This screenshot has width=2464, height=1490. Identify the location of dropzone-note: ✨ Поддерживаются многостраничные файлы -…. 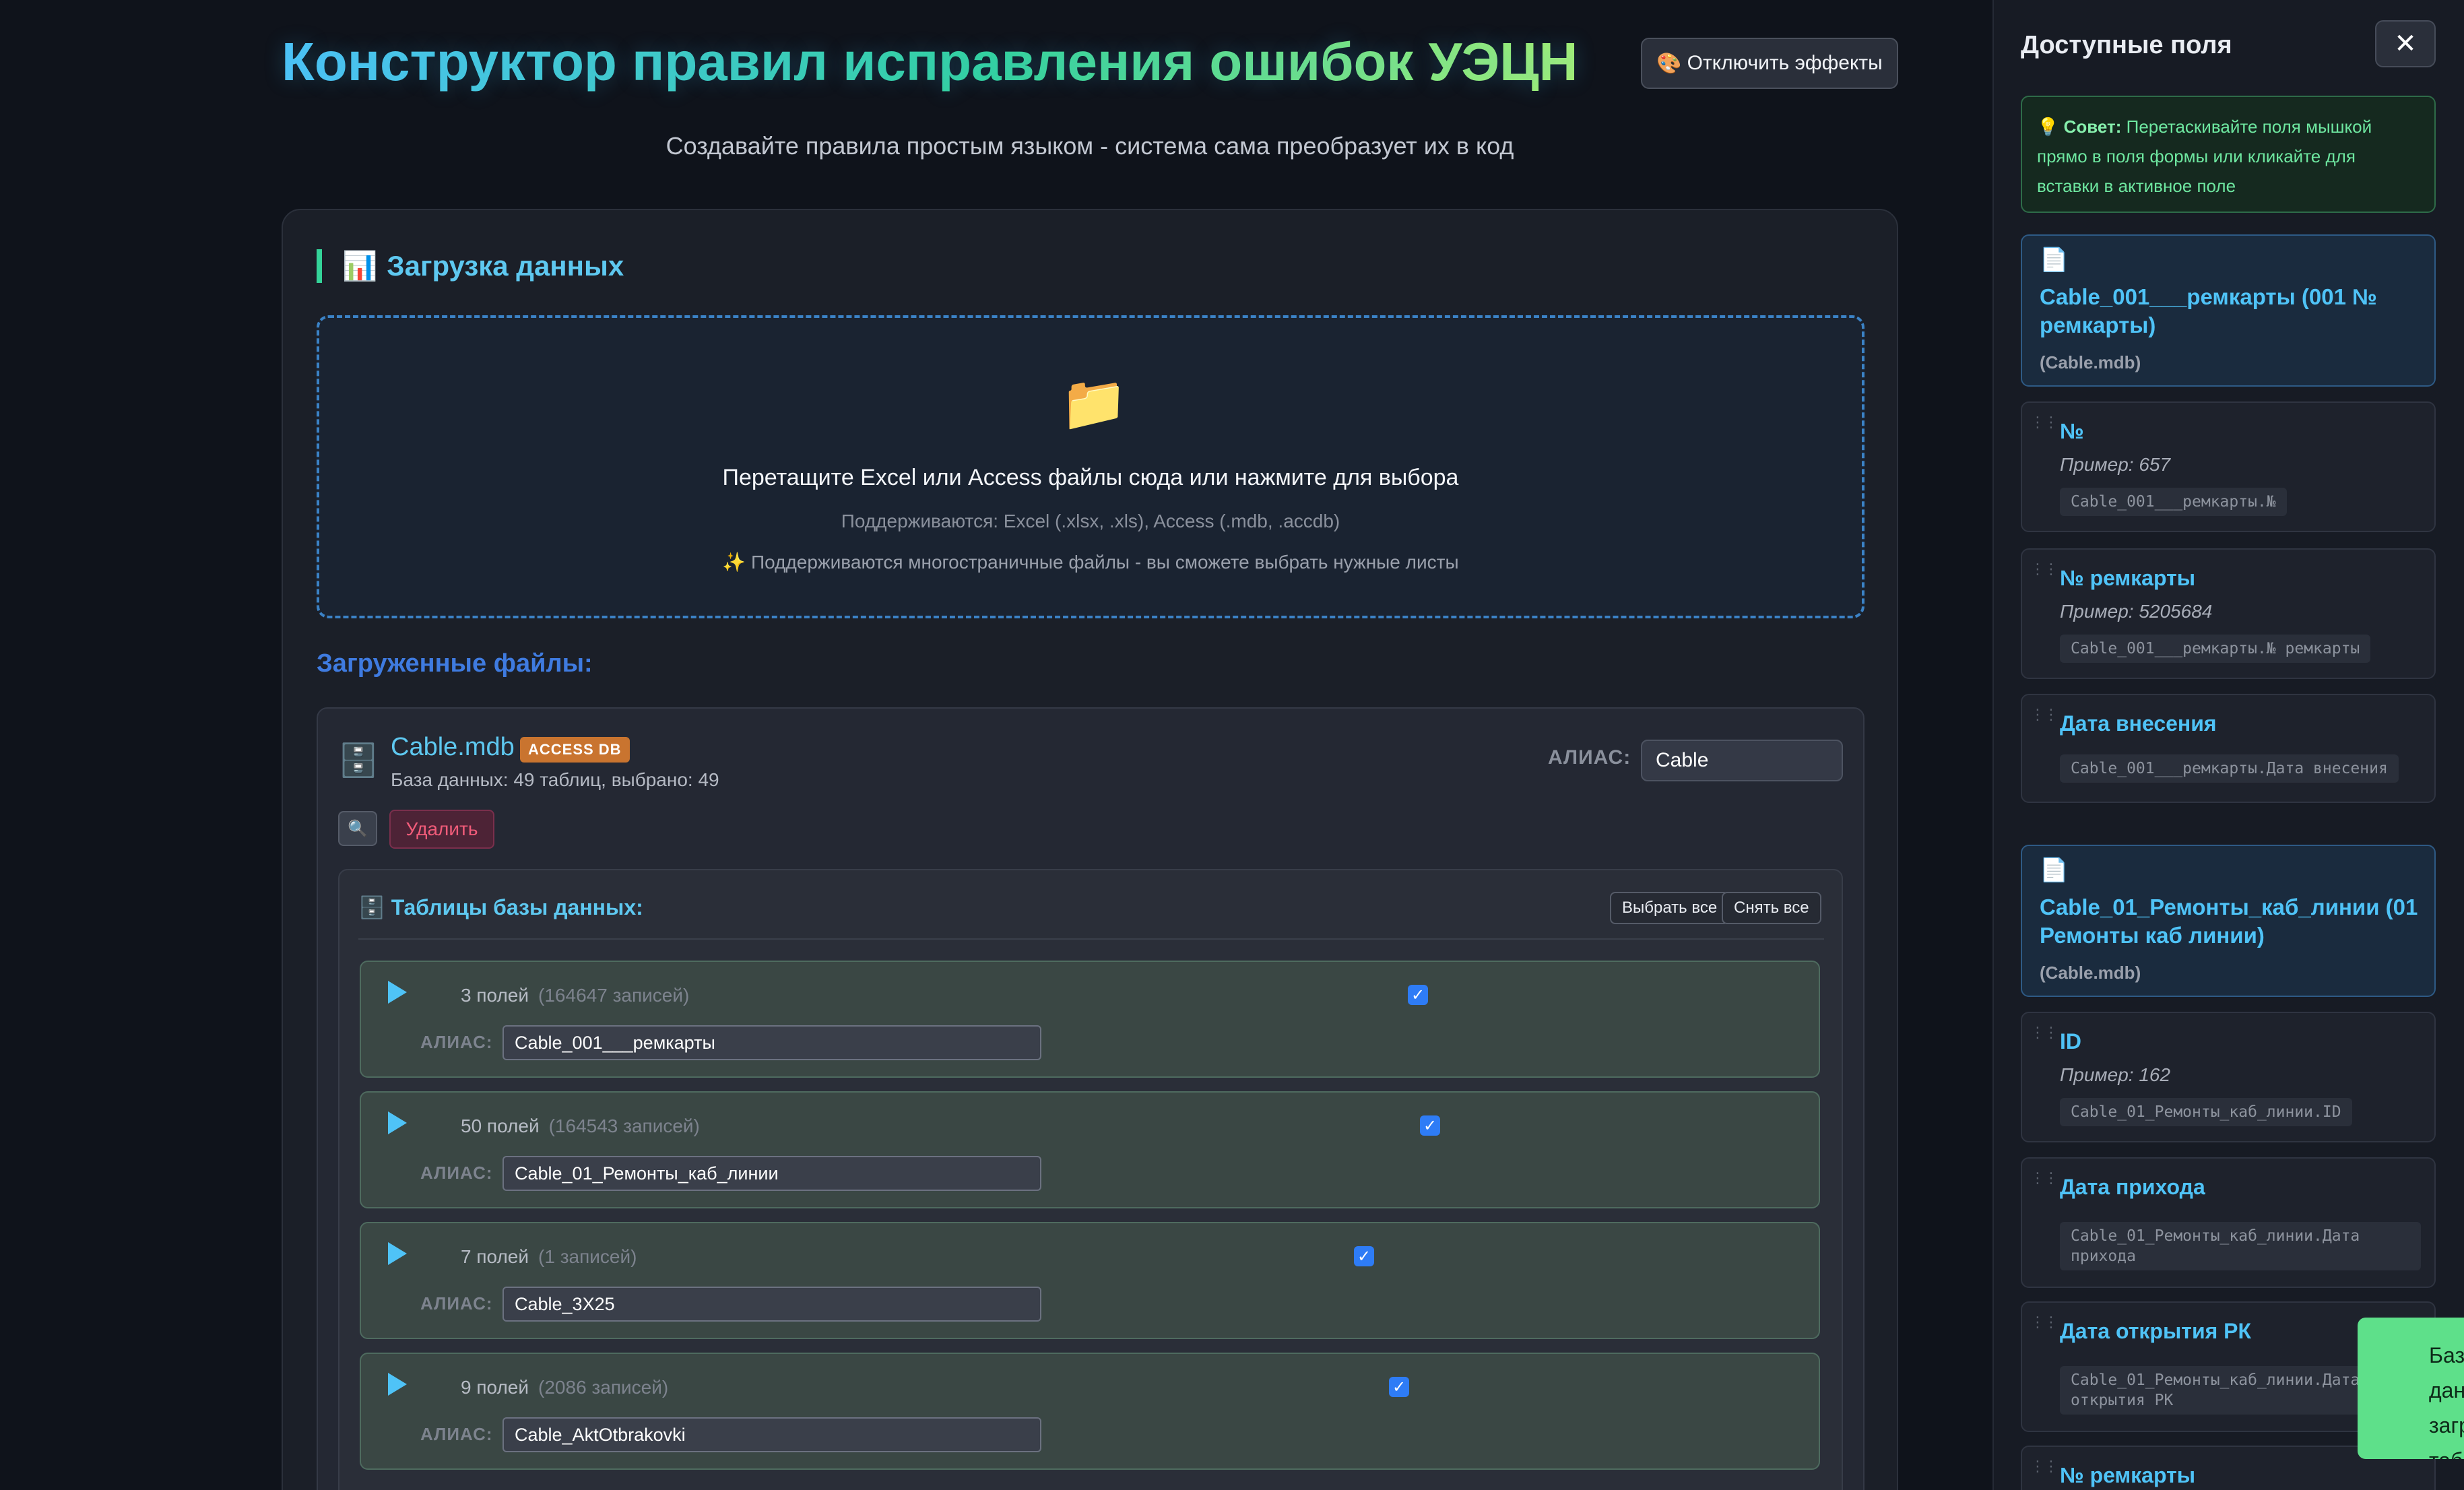
(1090, 562).